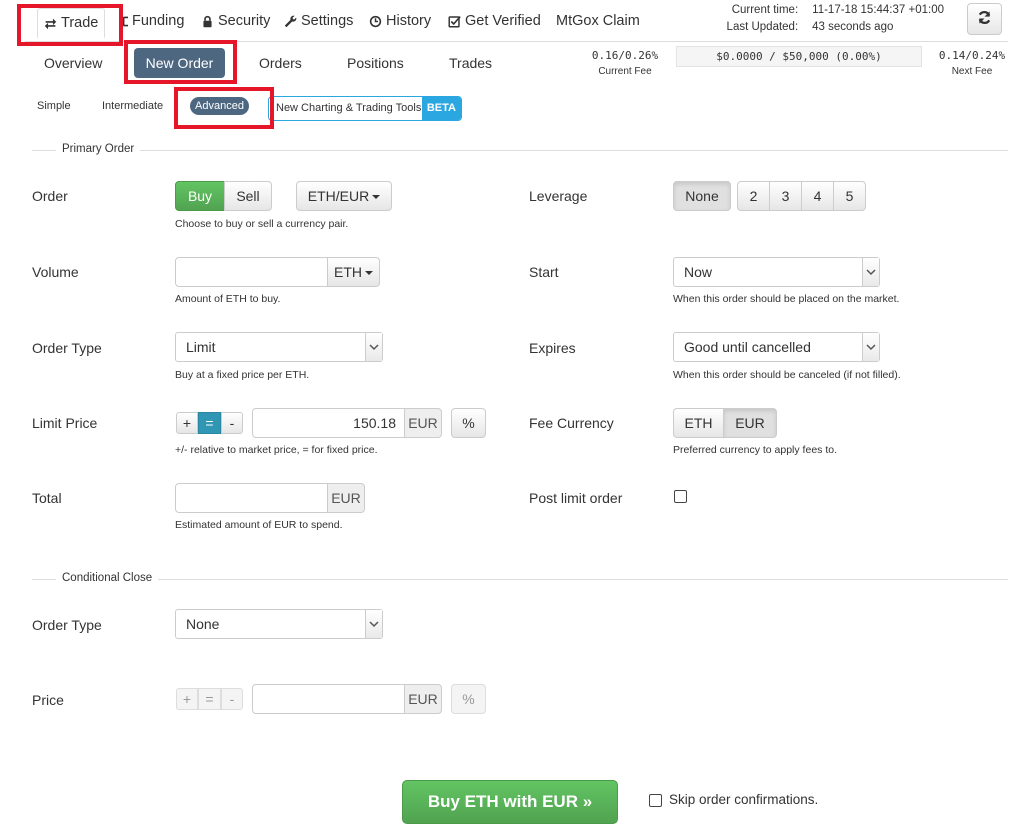  What do you see at coordinates (503, 21) in the screenshot?
I see `nav-label: Get Verified` at bounding box center [503, 21].